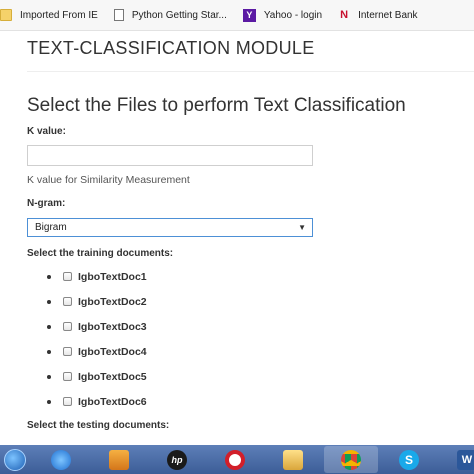  What do you see at coordinates (59, 15) in the screenshot?
I see `bookmark-label: Imported From IE` at bounding box center [59, 15].